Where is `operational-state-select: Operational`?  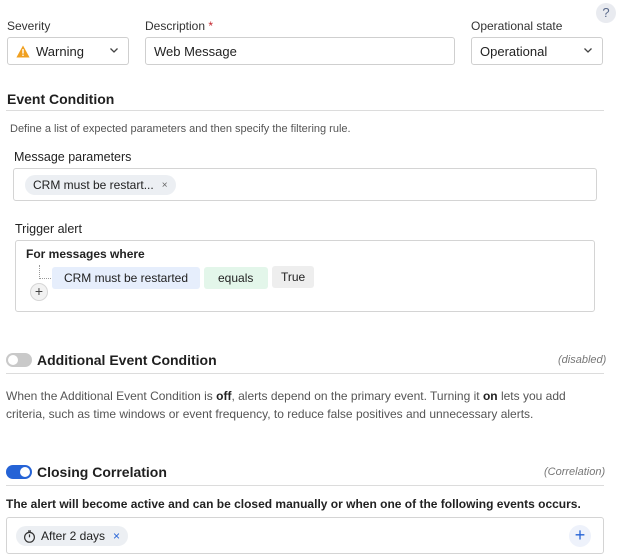 operational-state-select: Operational is located at coordinates (537, 51).